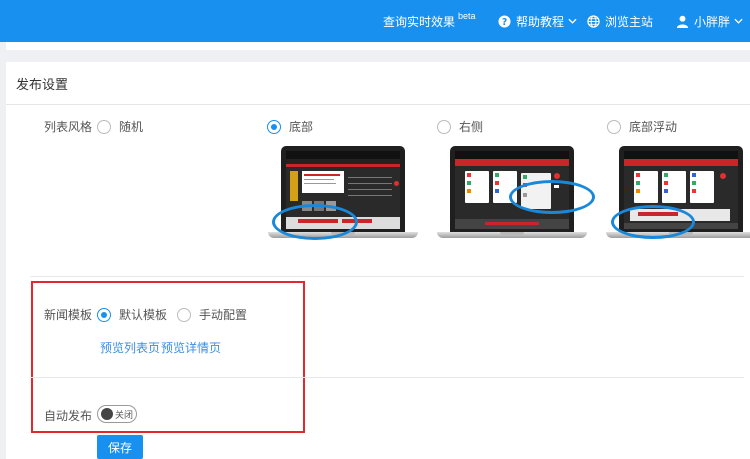 Image resolution: width=750 pixels, height=459 pixels. What do you see at coordinates (419, 21) in the screenshot?
I see `realtime-label: 查询实时效果` at bounding box center [419, 21].